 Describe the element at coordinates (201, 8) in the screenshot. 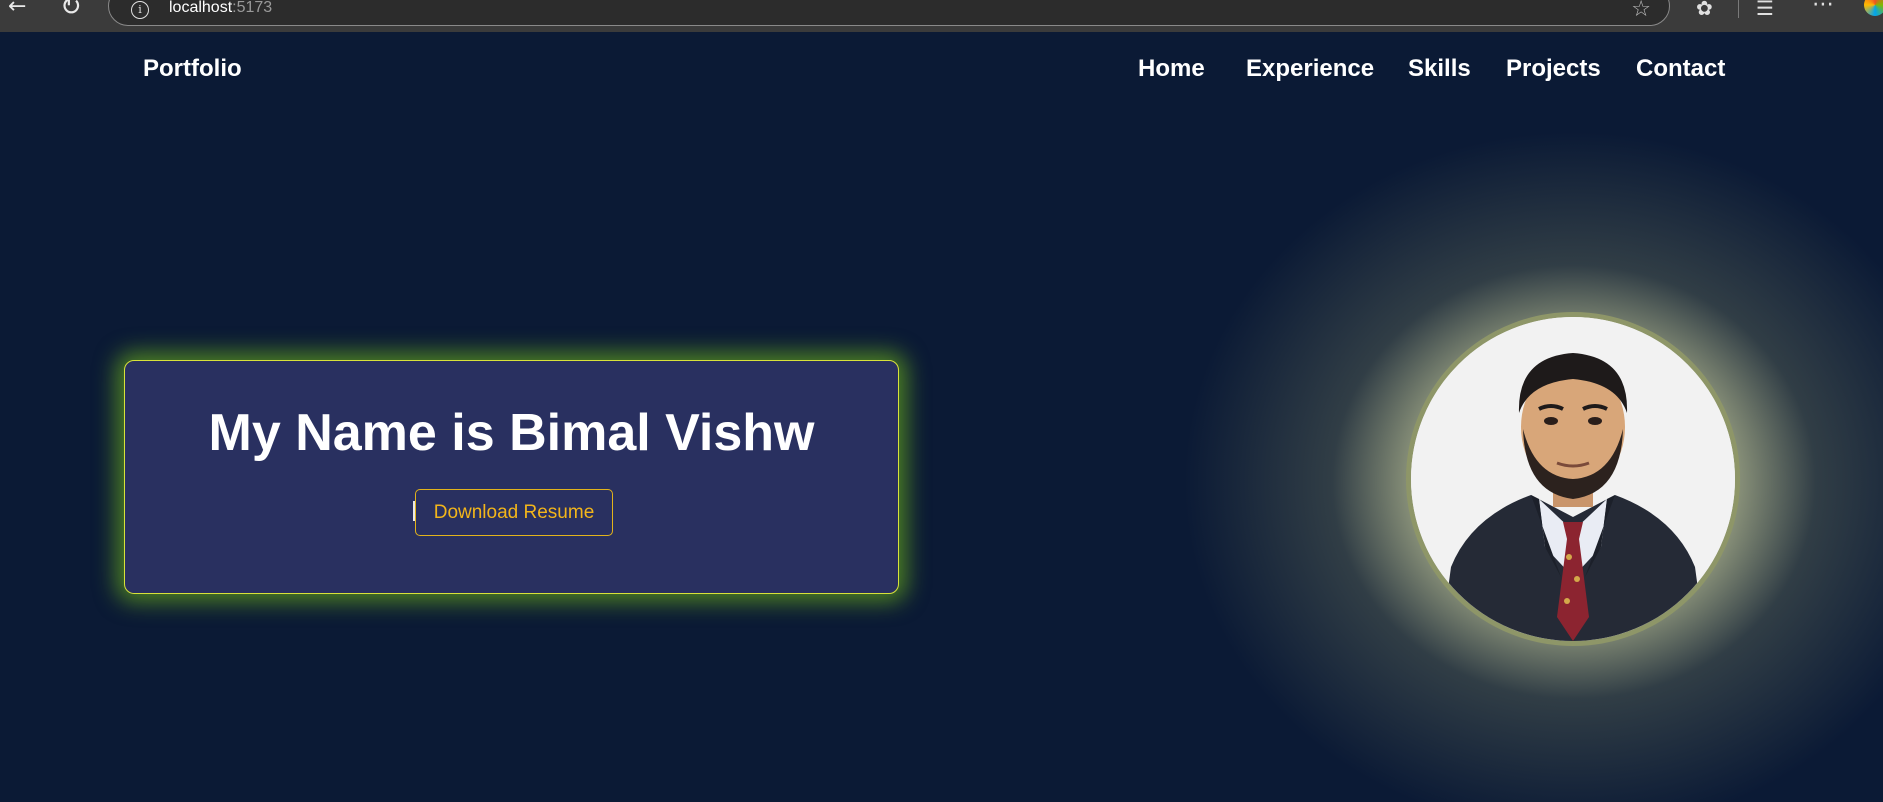

I see `url-host: localhost` at that location.